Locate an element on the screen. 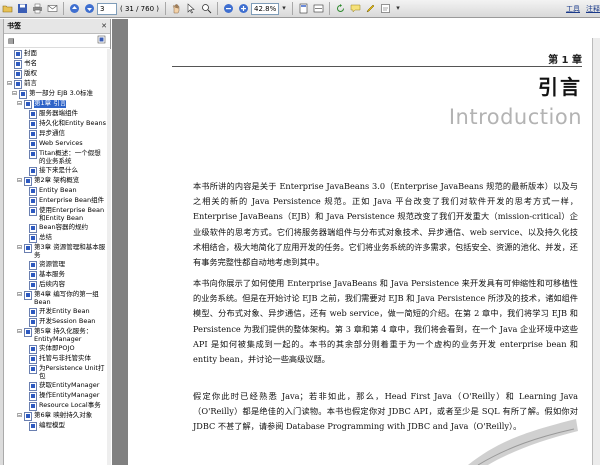 The width and height of the screenshot is (600, 465). highlight-icon is located at coordinates (370, 8).